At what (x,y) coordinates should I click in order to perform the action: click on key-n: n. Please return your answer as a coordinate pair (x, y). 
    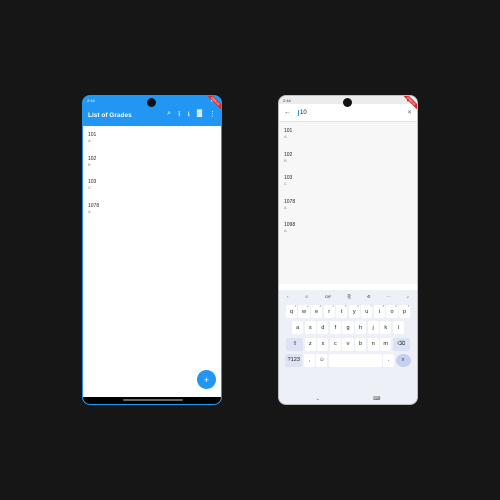
    Looking at the image, I should click on (373, 344).